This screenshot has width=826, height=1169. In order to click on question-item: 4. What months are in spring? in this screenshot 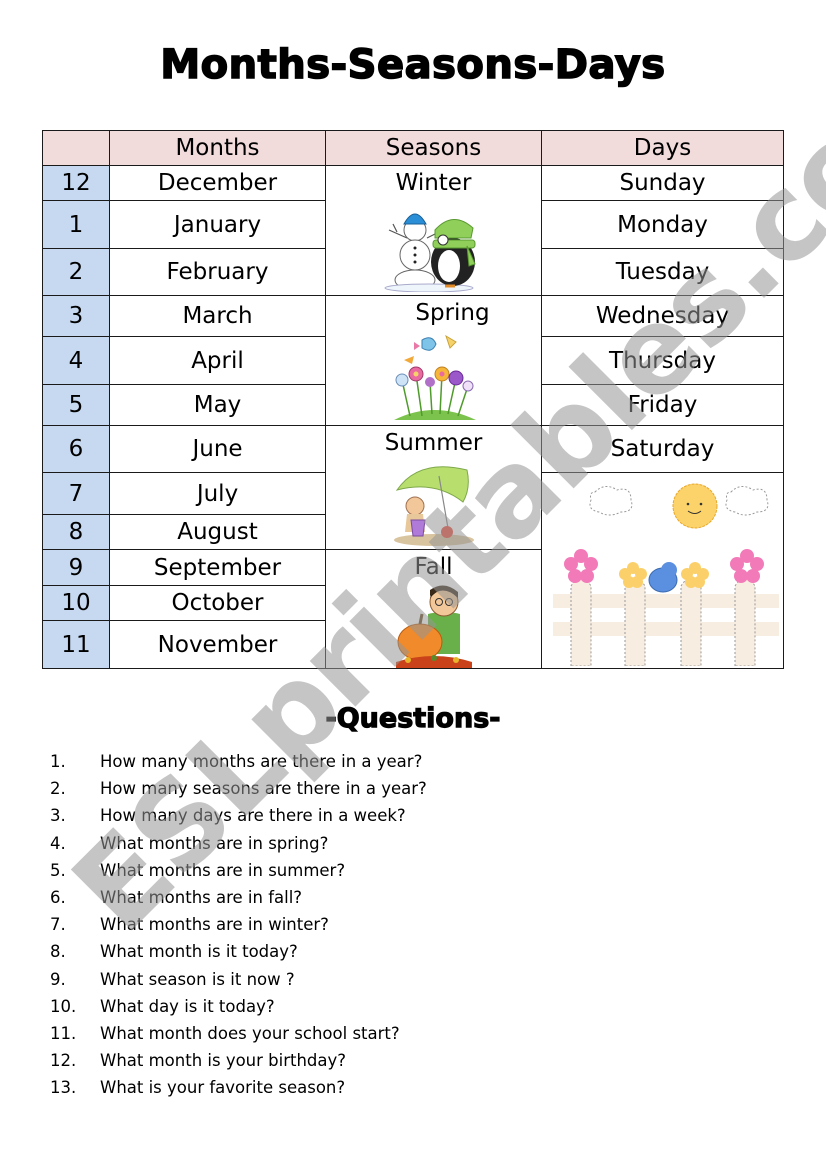, I will do `click(238, 843)`.